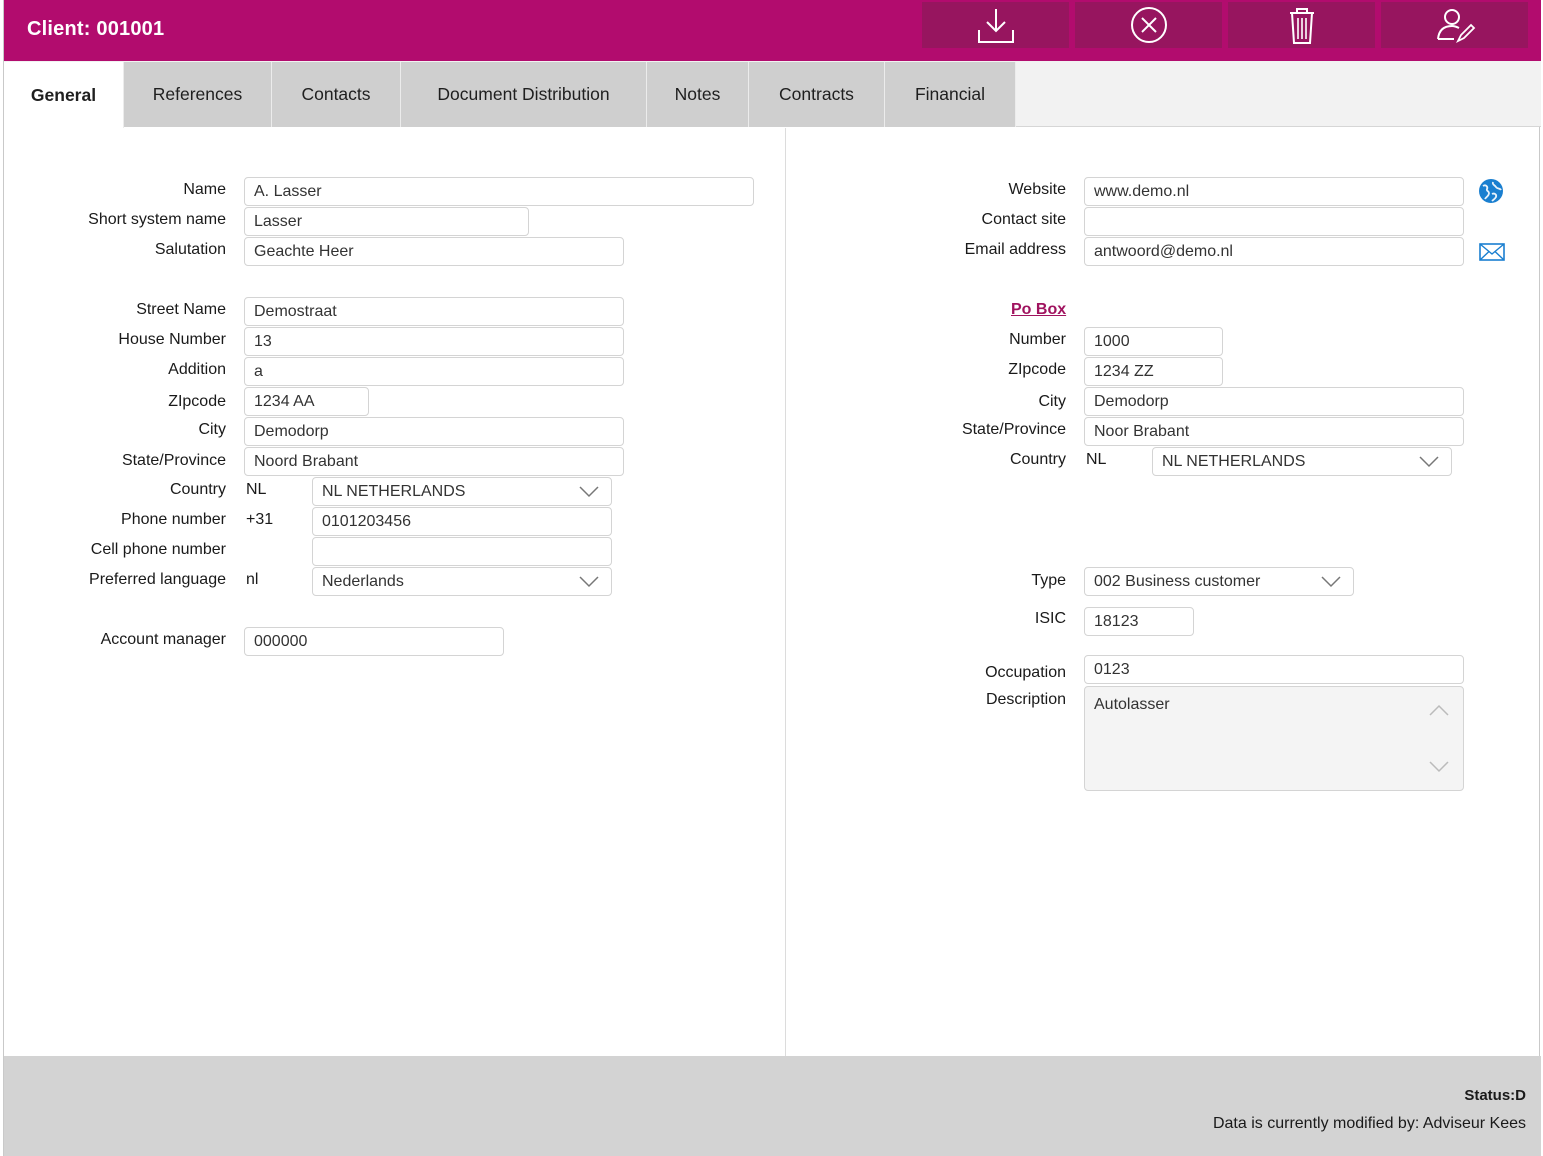 This screenshot has width=1543, height=1156. Describe the element at coordinates (1274, 221) in the screenshot. I see `contact-site-input` at that location.